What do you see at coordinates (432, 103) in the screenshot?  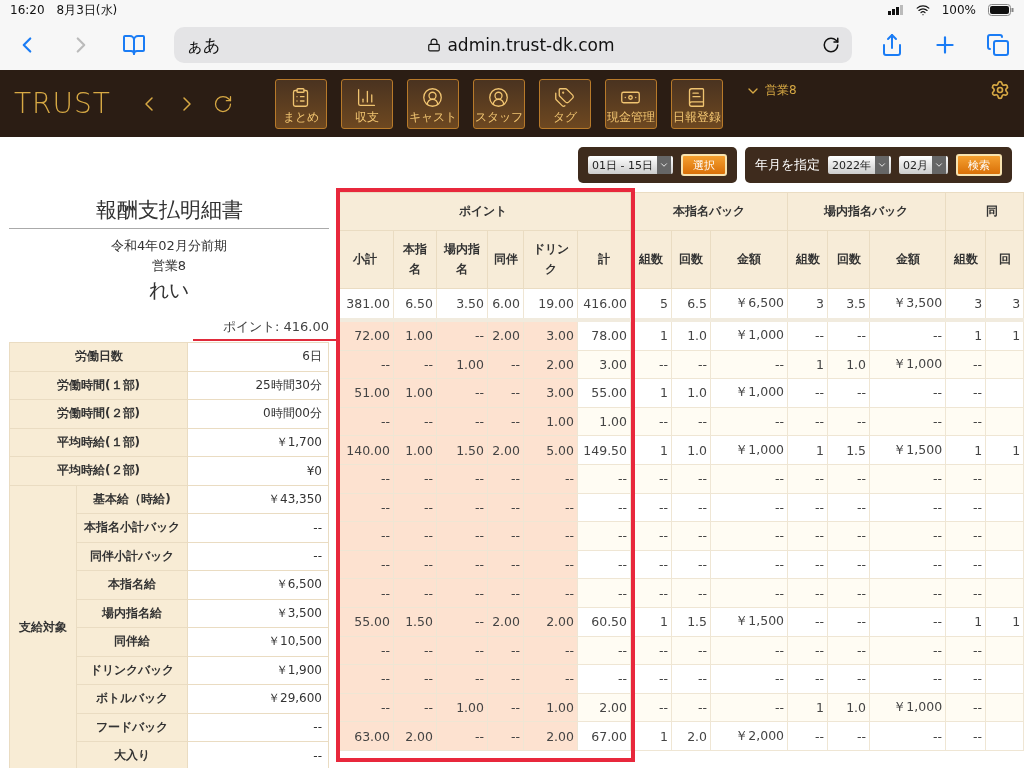 I see `nav-button: キャスト` at bounding box center [432, 103].